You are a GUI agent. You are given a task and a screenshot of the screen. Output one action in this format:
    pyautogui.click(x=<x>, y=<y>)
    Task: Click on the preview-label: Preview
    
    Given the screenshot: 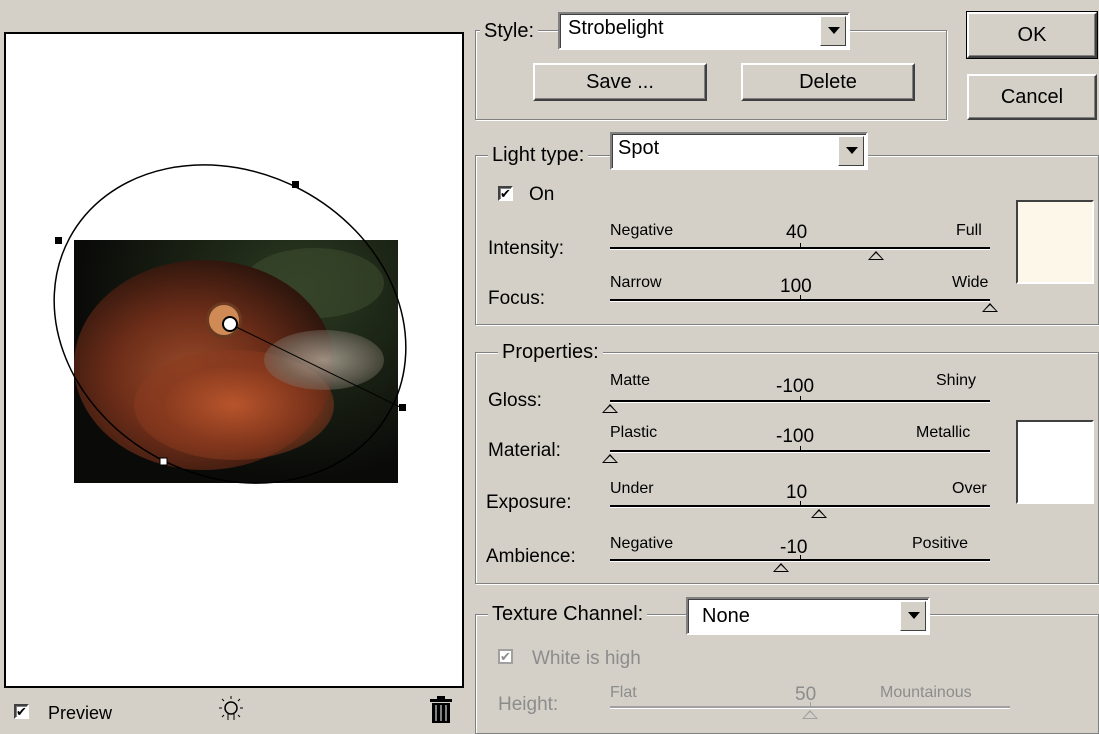 What is the action you would take?
    pyautogui.click(x=80, y=713)
    